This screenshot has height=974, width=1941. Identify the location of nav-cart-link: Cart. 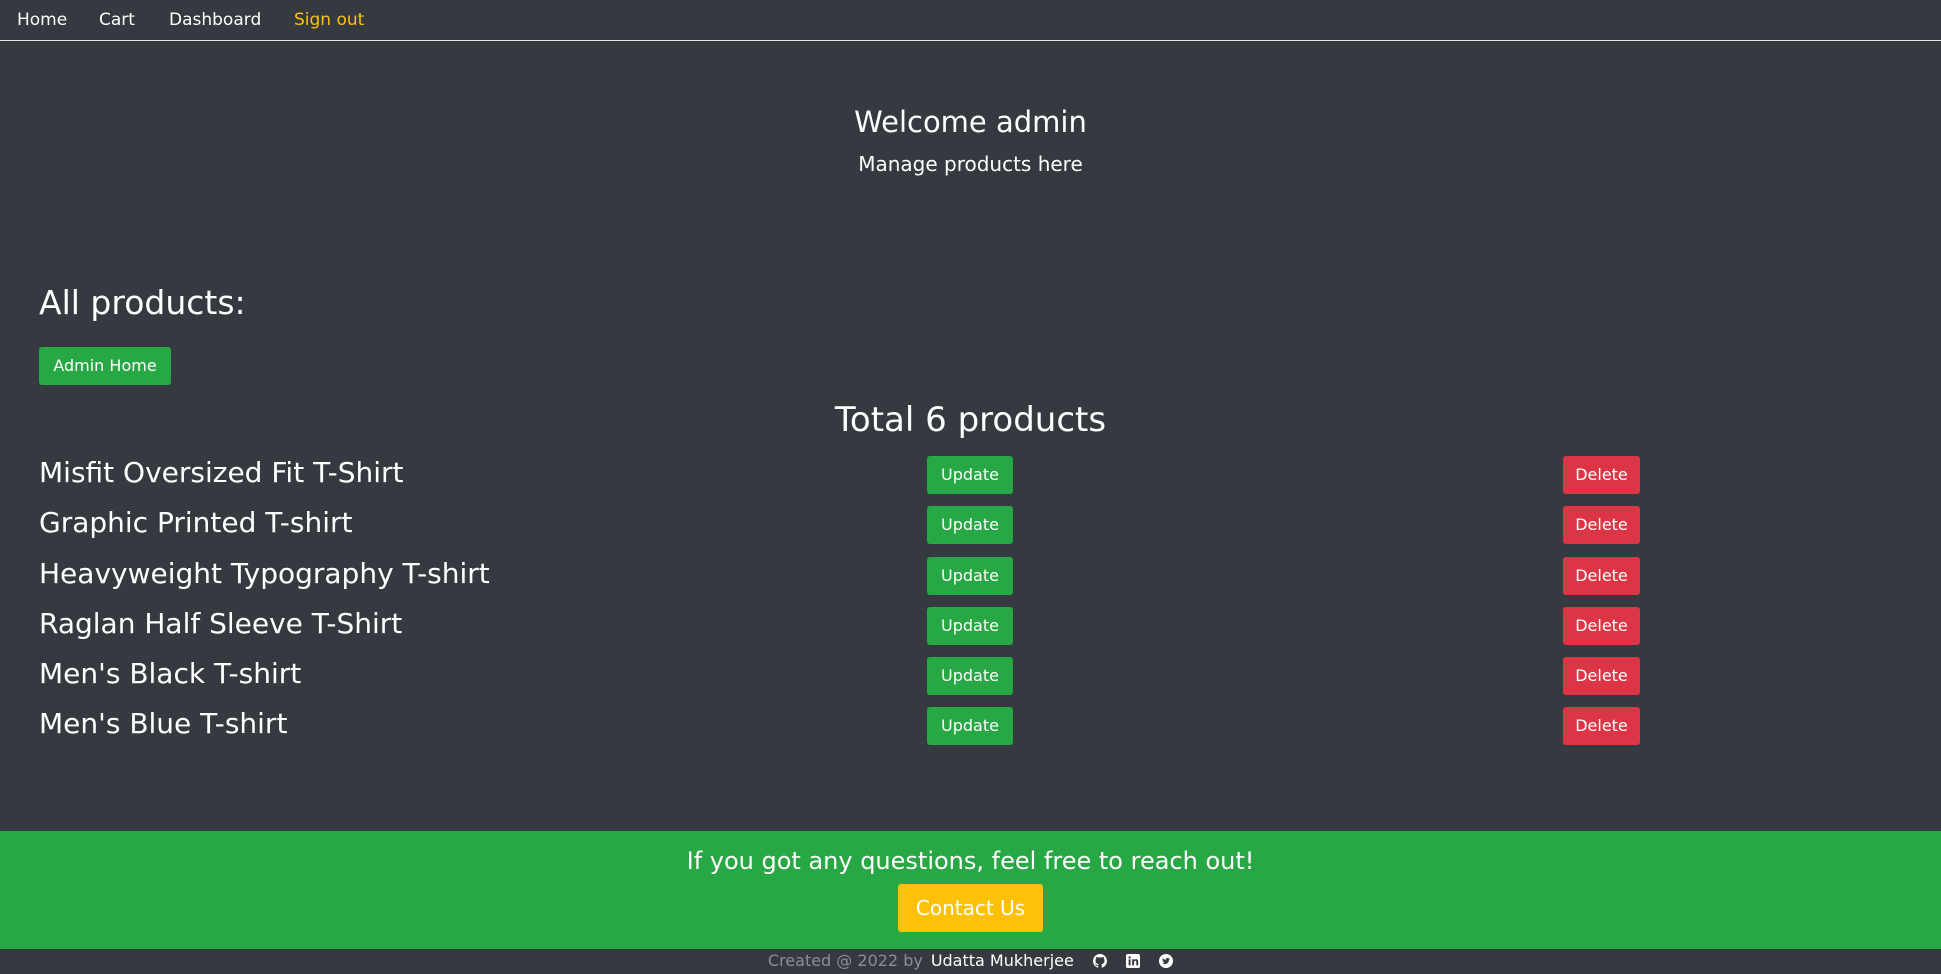
(117, 20).